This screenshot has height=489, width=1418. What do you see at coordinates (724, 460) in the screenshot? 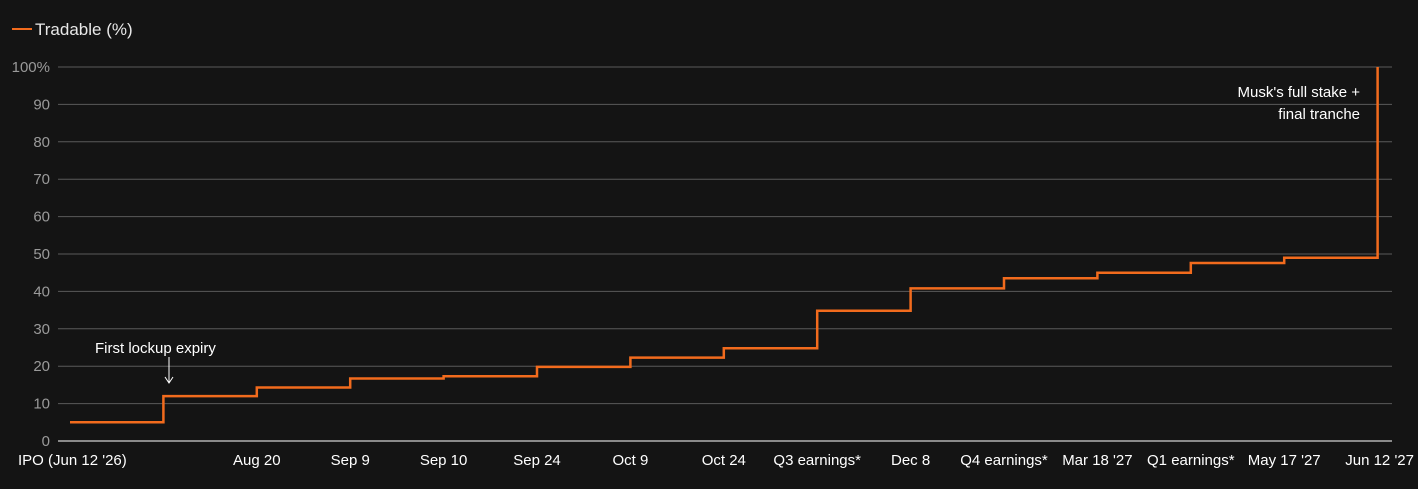
I see `x-tick-7: Oct 24` at bounding box center [724, 460].